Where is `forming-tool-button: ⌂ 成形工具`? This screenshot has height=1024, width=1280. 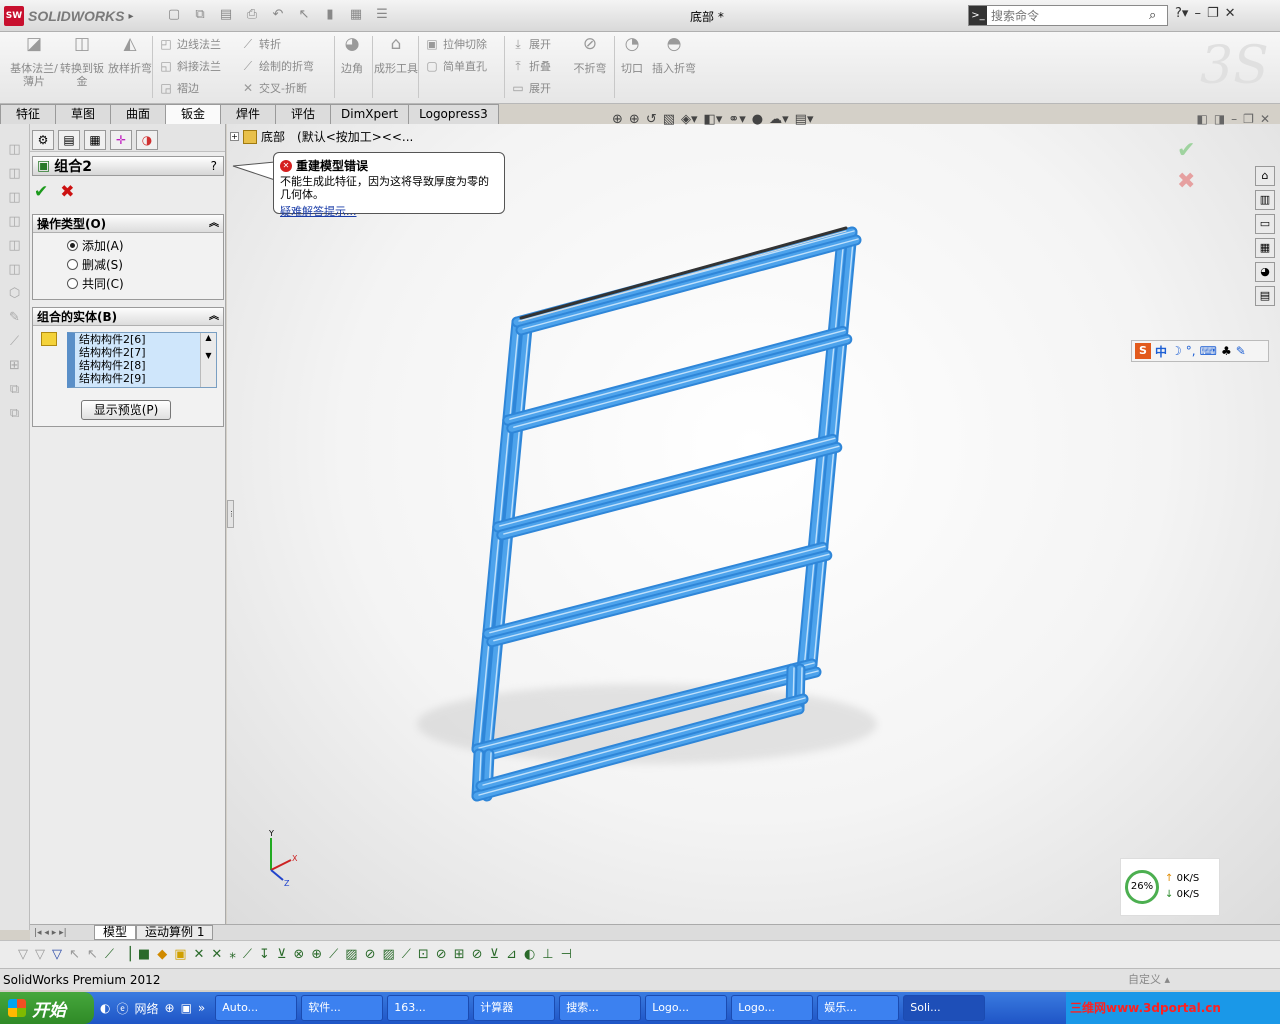 forming-tool-button: ⌂ 成形工具 is located at coordinates (396, 56).